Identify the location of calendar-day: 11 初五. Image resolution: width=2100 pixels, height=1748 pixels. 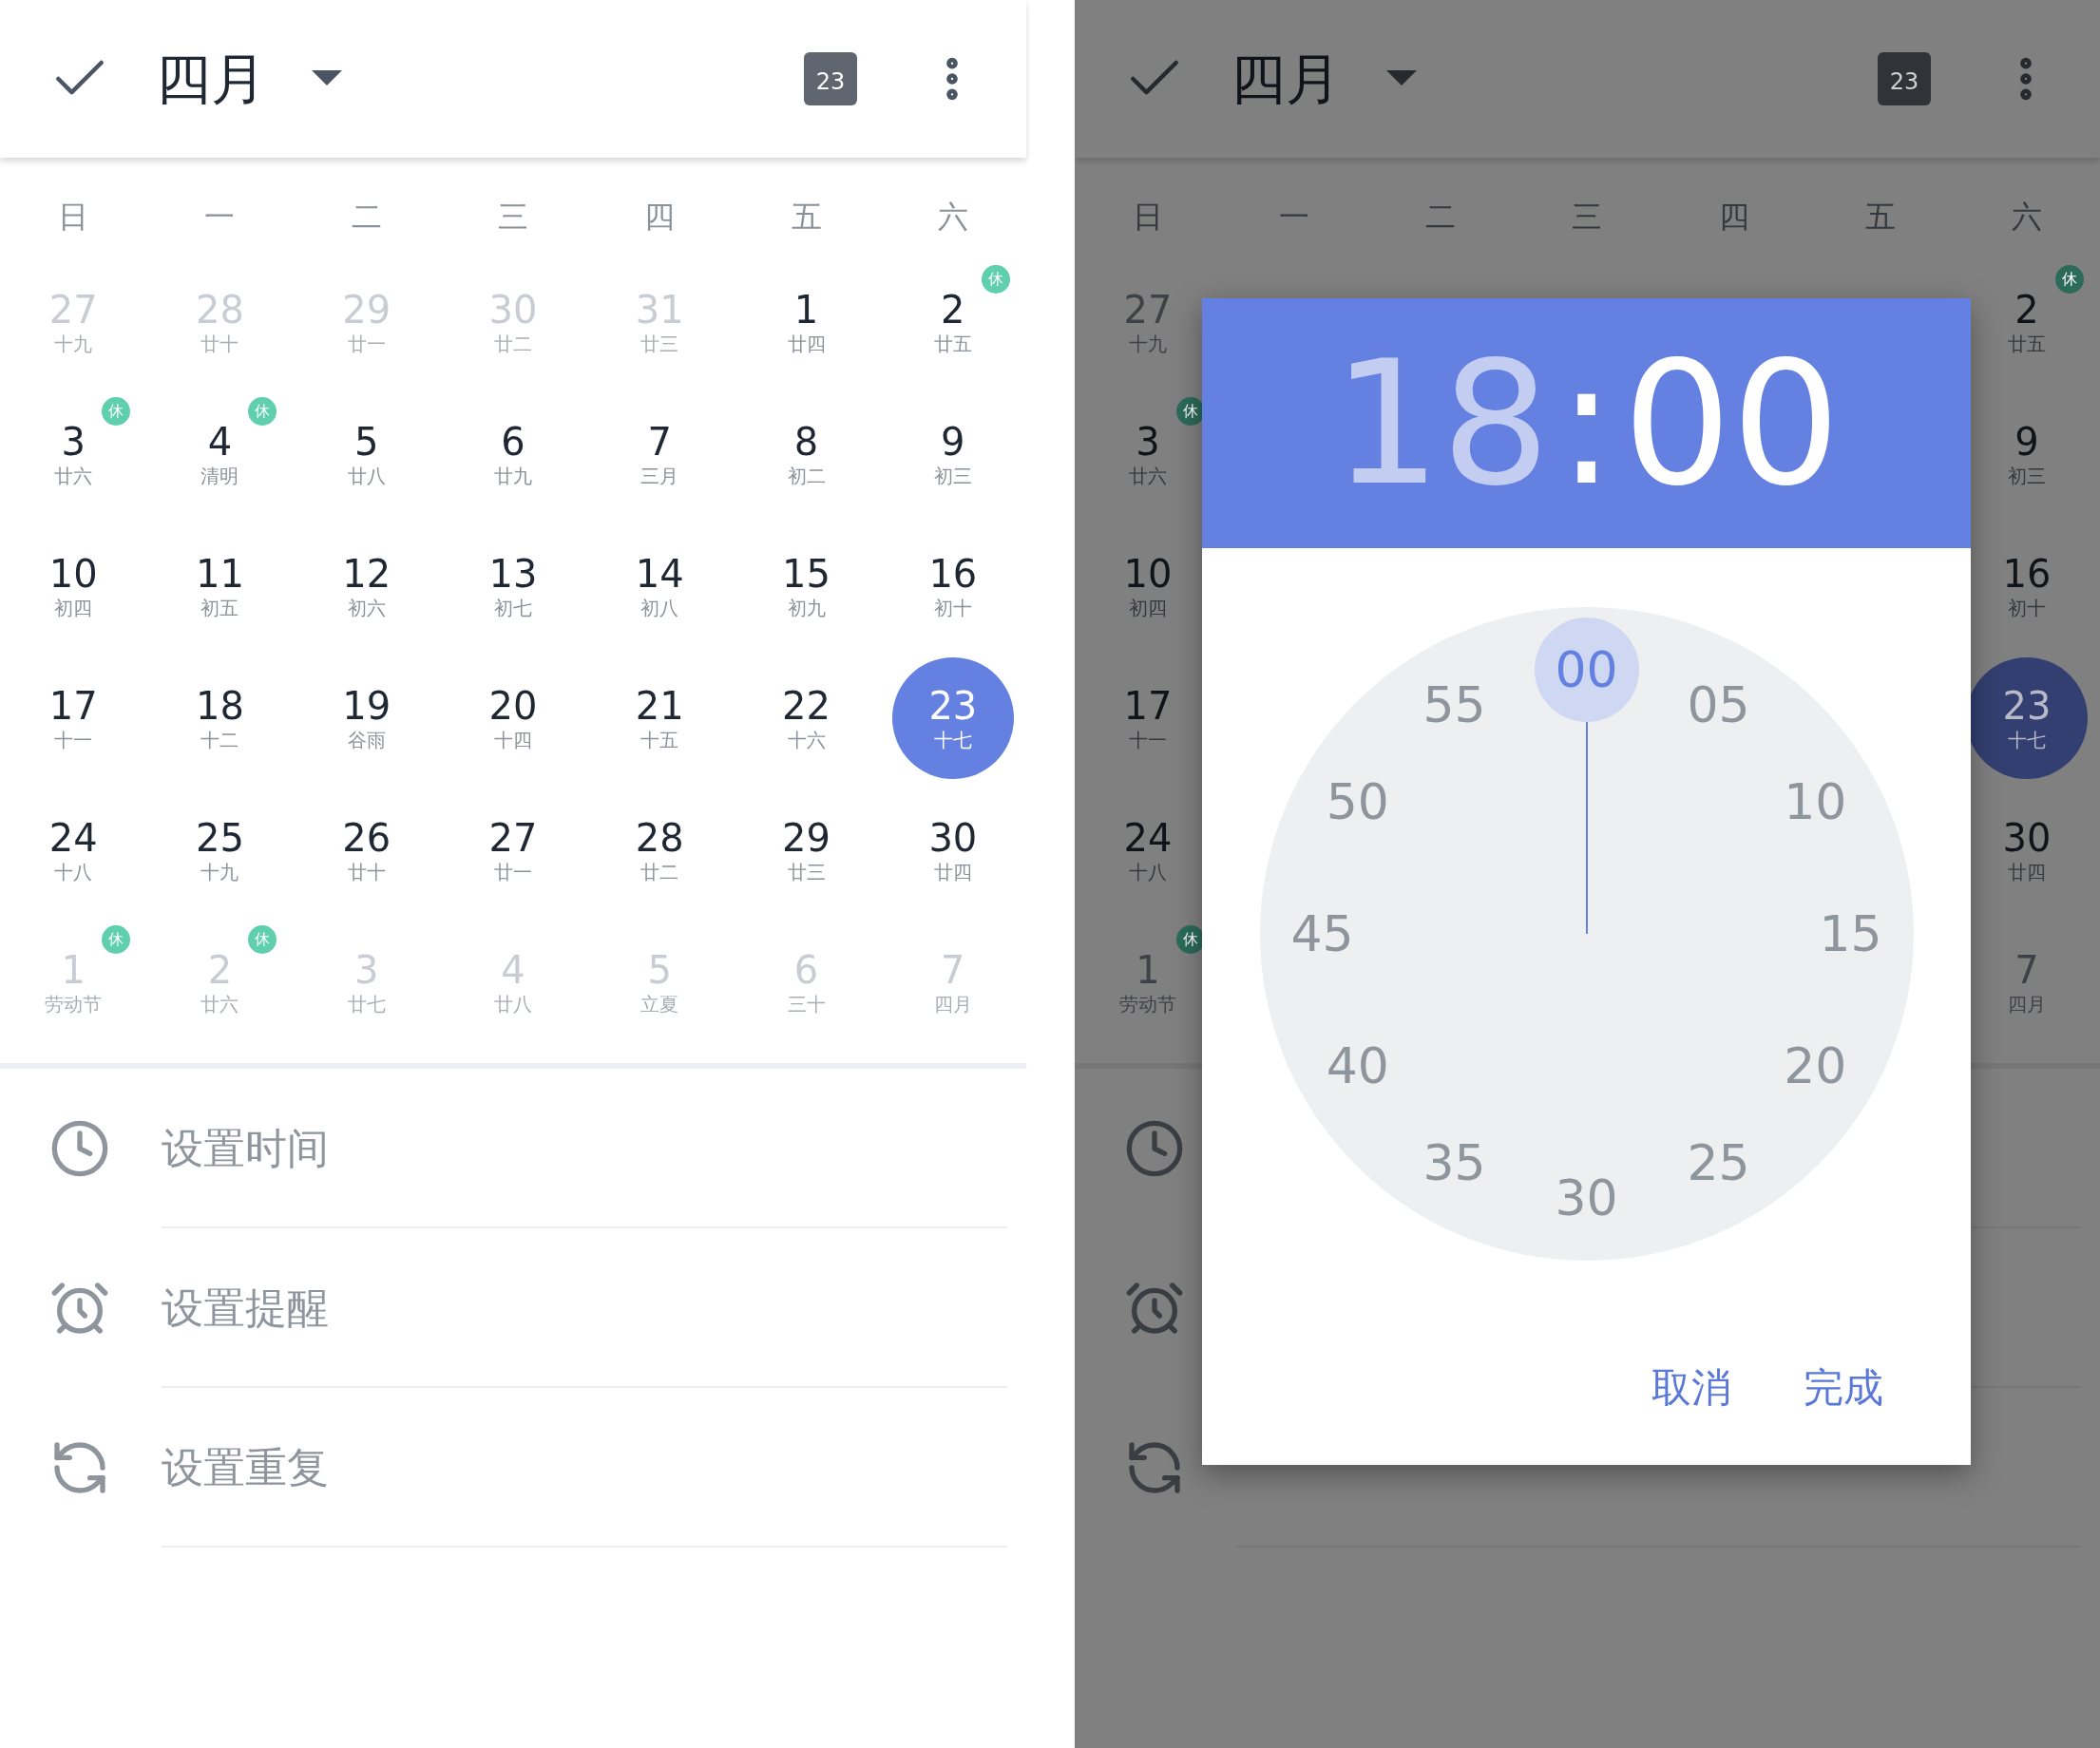
(220, 585).